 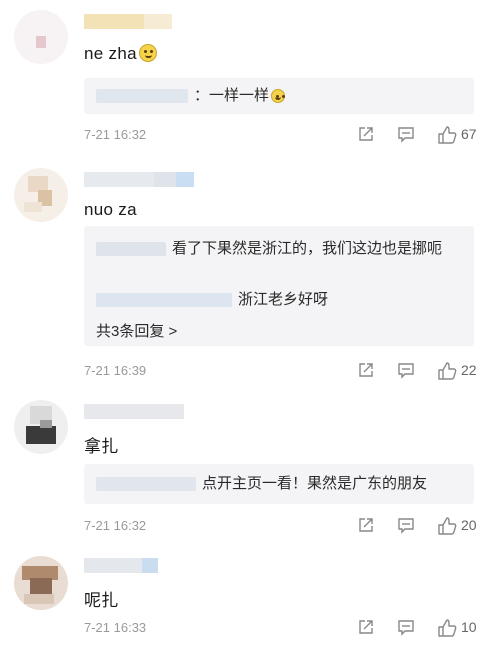 I want to click on like-button: 67, so click(x=461, y=135).